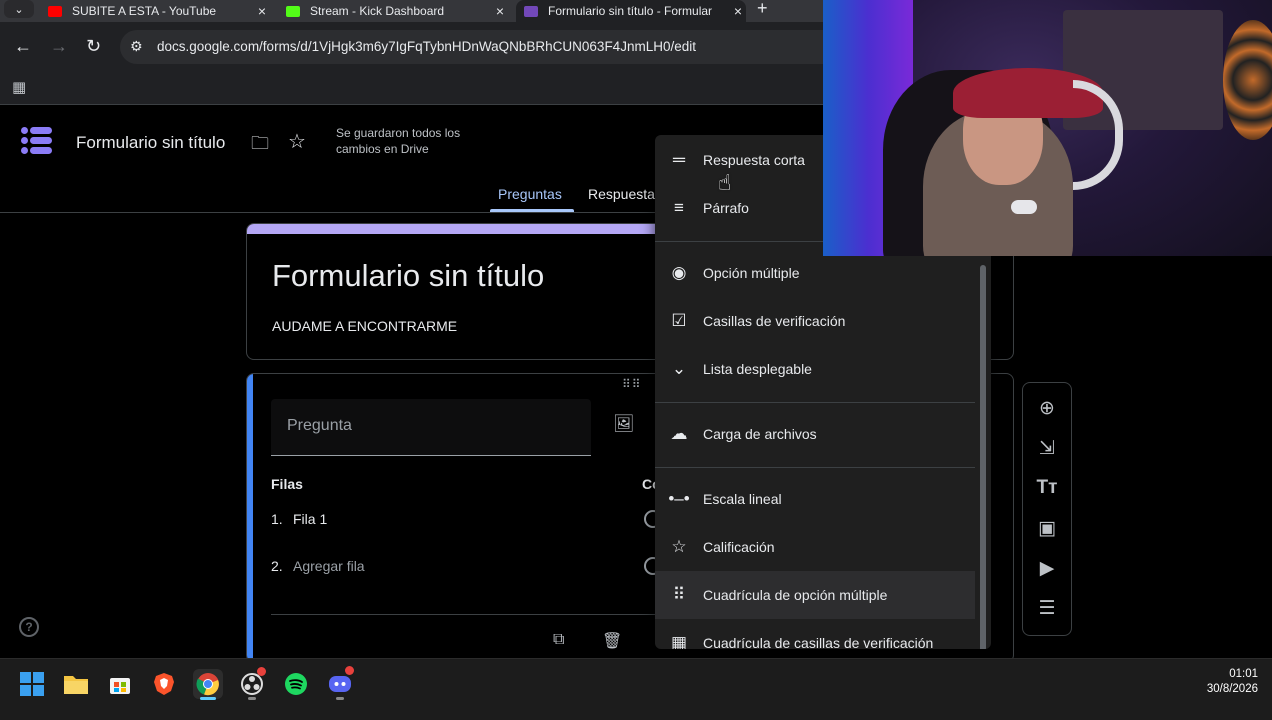  What do you see at coordinates (815, 547) in the screenshot?
I see `menu-item-calificacion: ☆ Calificación` at bounding box center [815, 547].